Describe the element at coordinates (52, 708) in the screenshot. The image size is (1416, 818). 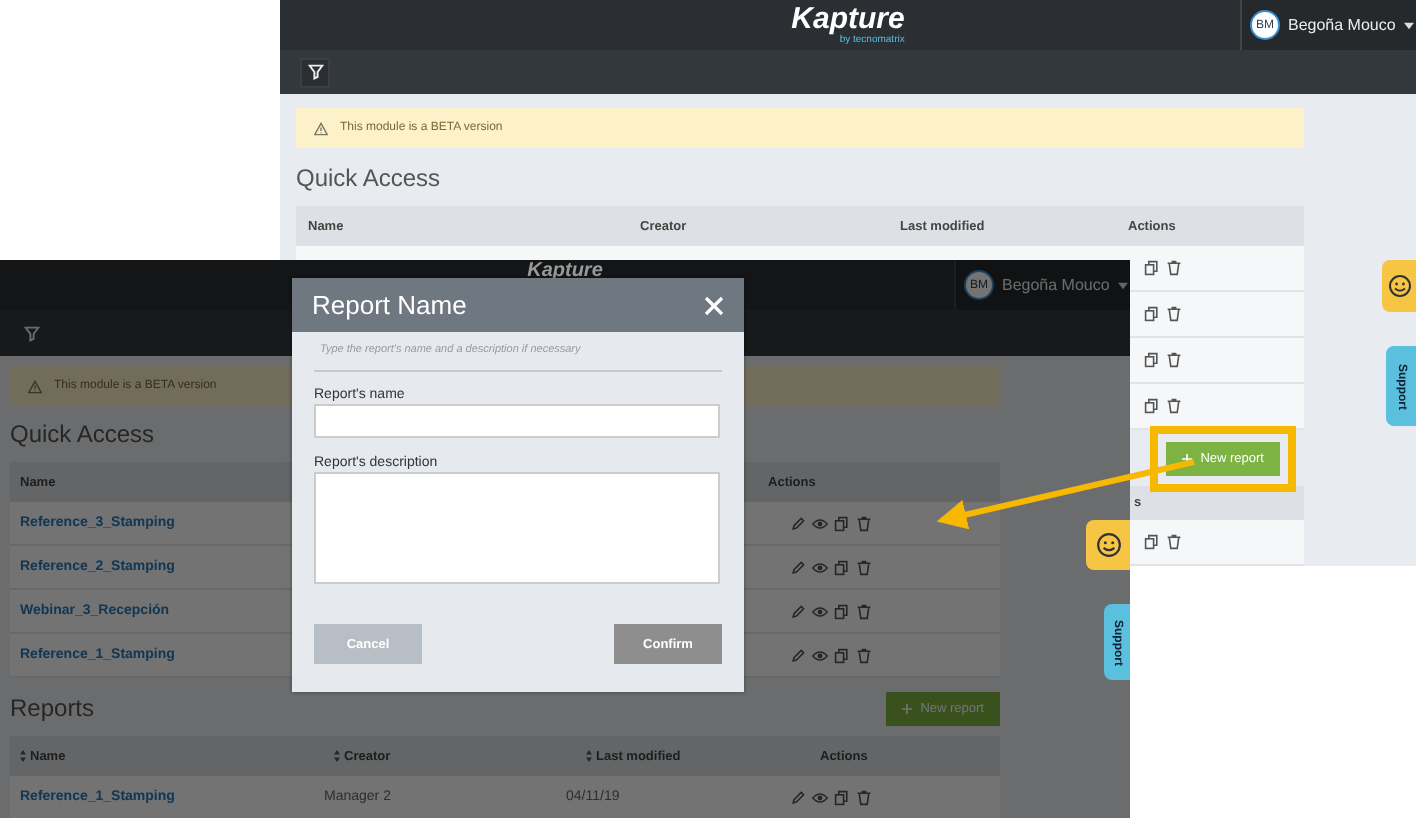
I see `section-title: Reports` at that location.